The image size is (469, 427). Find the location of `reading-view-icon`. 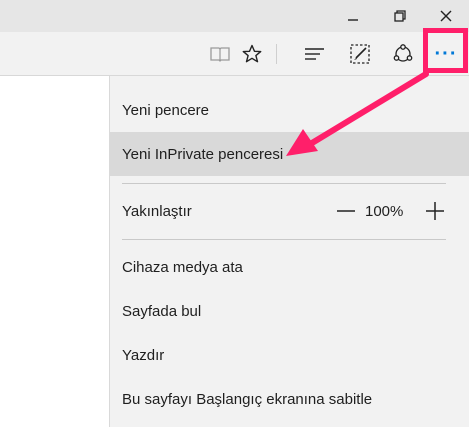

reading-view-icon is located at coordinates (220, 54).